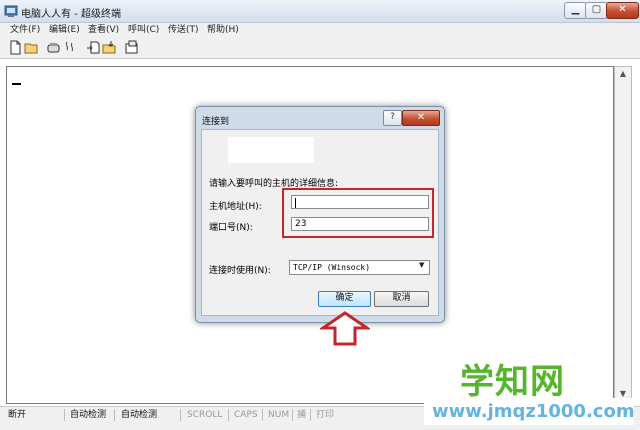  What do you see at coordinates (11, 11) in the screenshot?
I see `hyperterminal-app-icon` at bounding box center [11, 11].